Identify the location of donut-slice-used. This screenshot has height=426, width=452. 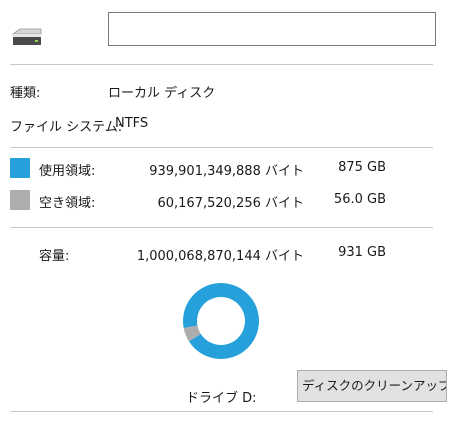
(221, 321).